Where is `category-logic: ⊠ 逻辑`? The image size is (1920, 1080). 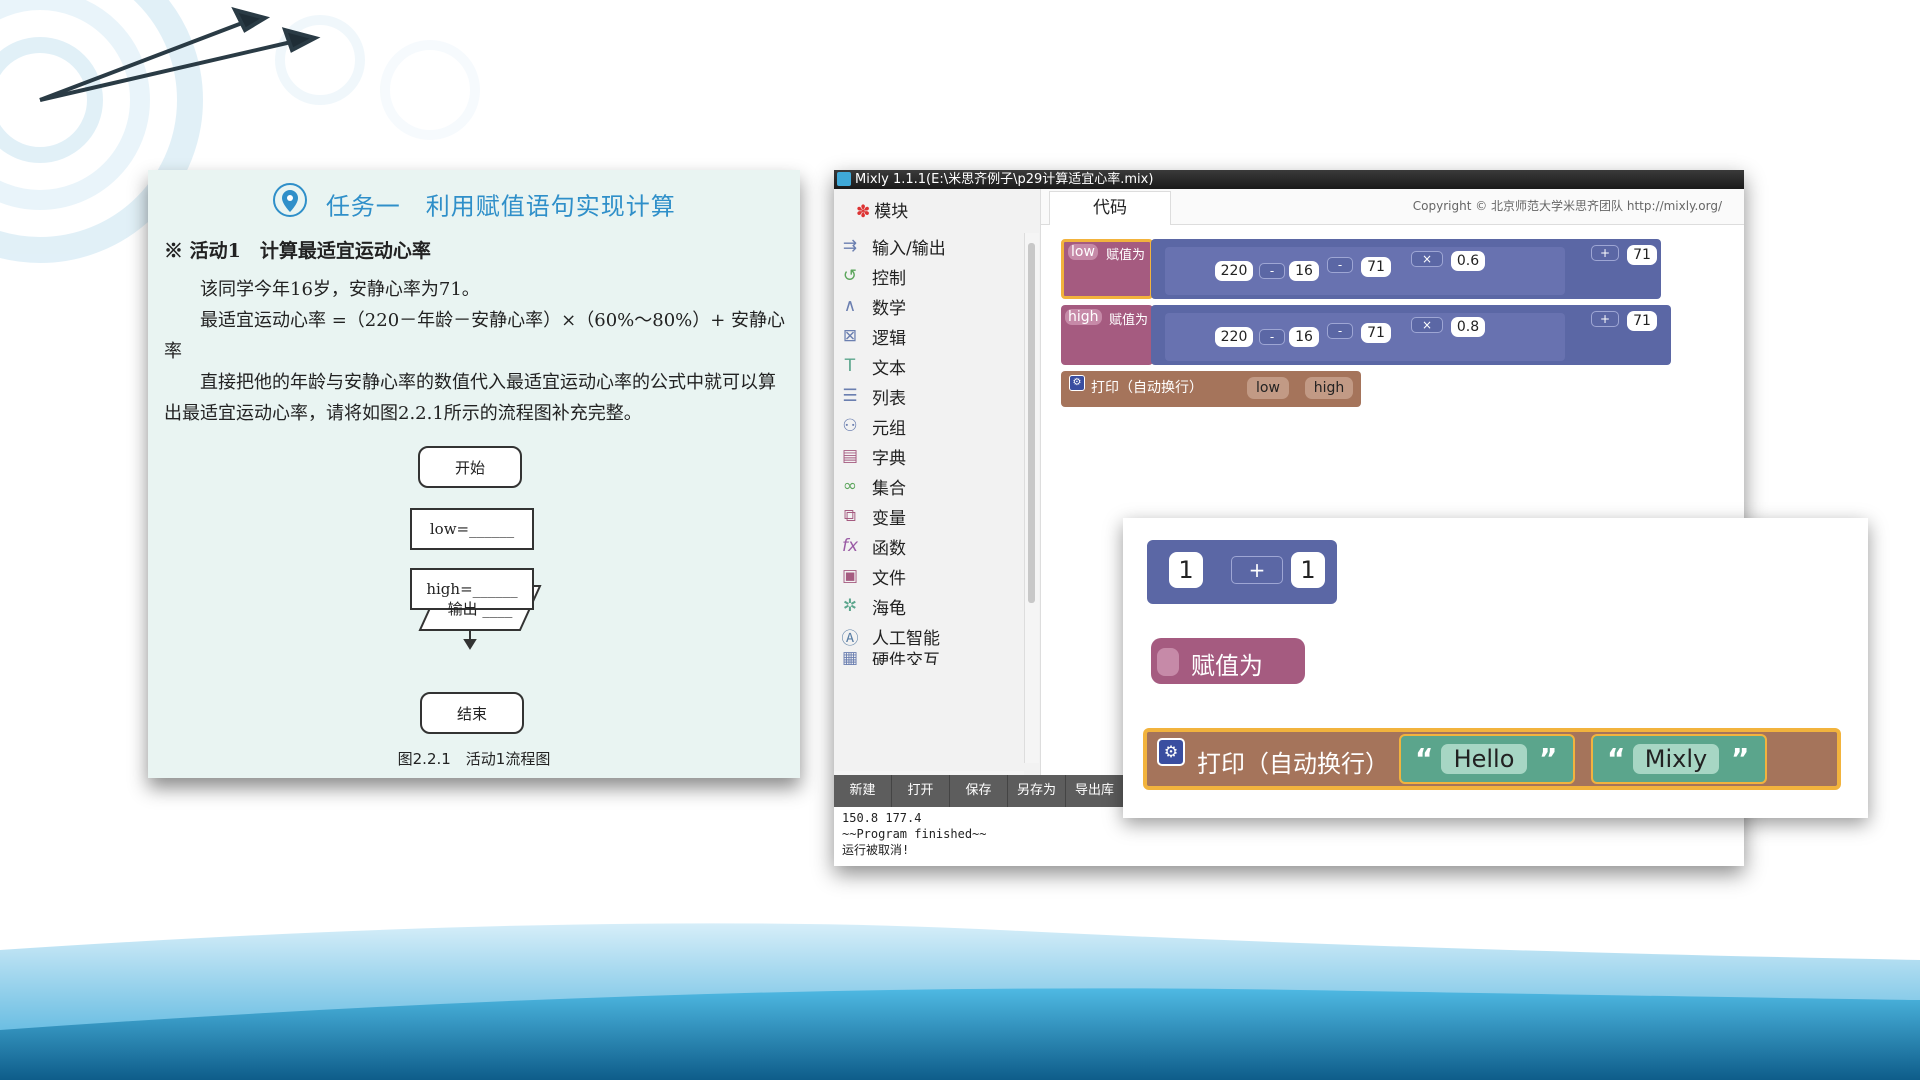 category-logic: ⊠ 逻辑 is located at coordinates (933, 336).